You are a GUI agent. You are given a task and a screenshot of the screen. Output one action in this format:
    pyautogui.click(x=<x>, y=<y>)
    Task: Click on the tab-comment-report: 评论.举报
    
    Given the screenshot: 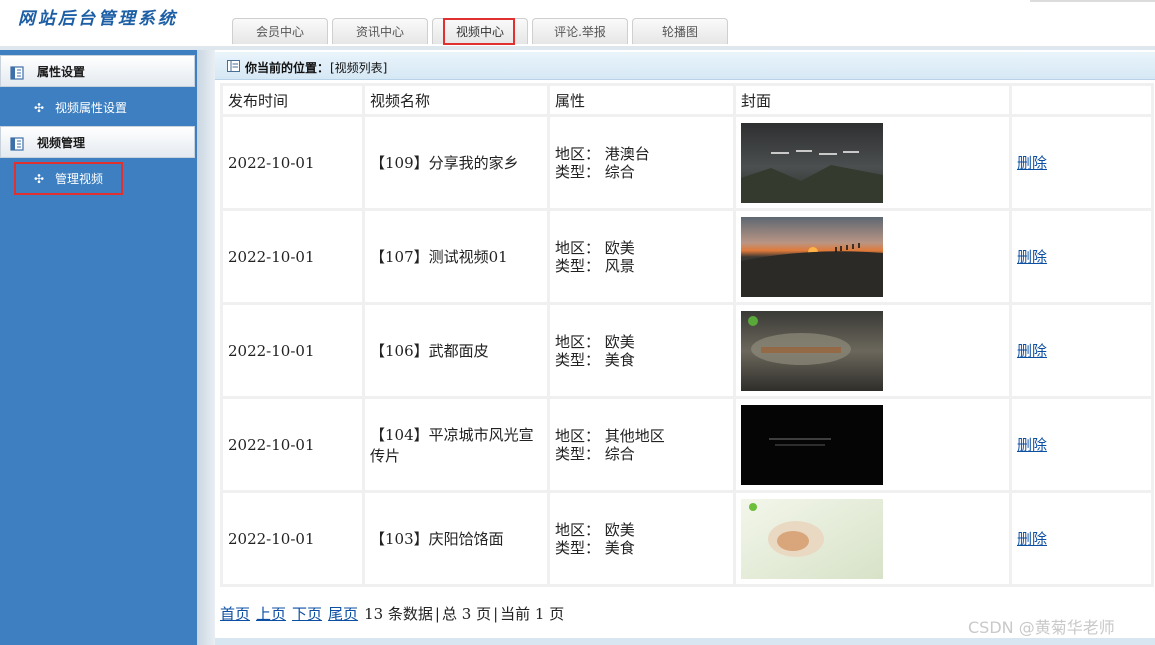 What is the action you would take?
    pyautogui.click(x=580, y=31)
    